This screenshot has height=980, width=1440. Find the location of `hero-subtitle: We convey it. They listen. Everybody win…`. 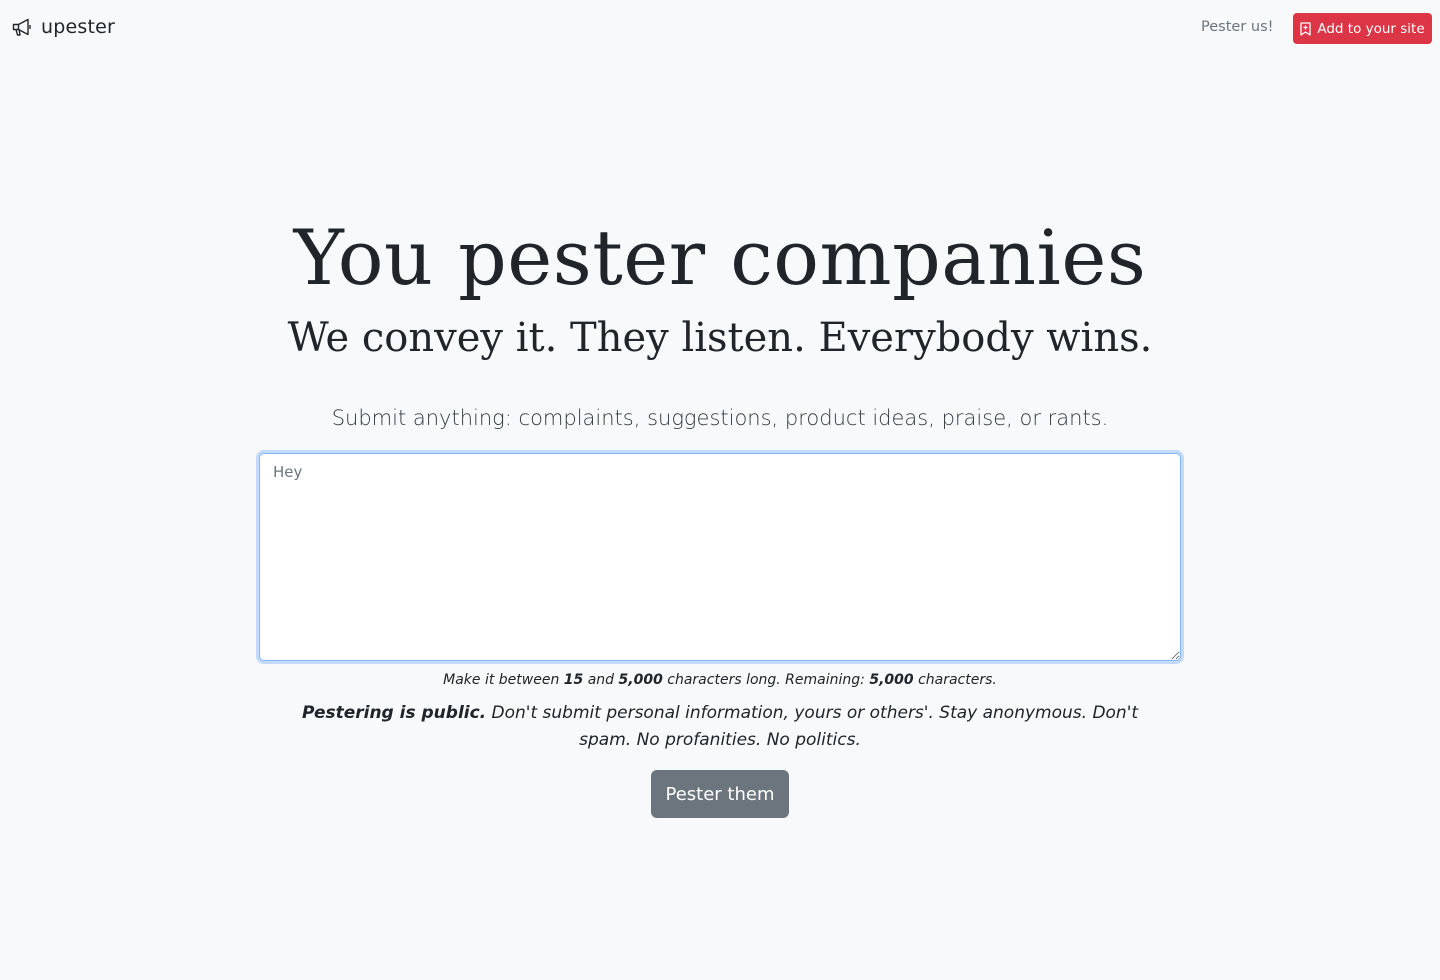

hero-subtitle: We convey it. They listen. Everybody win… is located at coordinates (720, 338).